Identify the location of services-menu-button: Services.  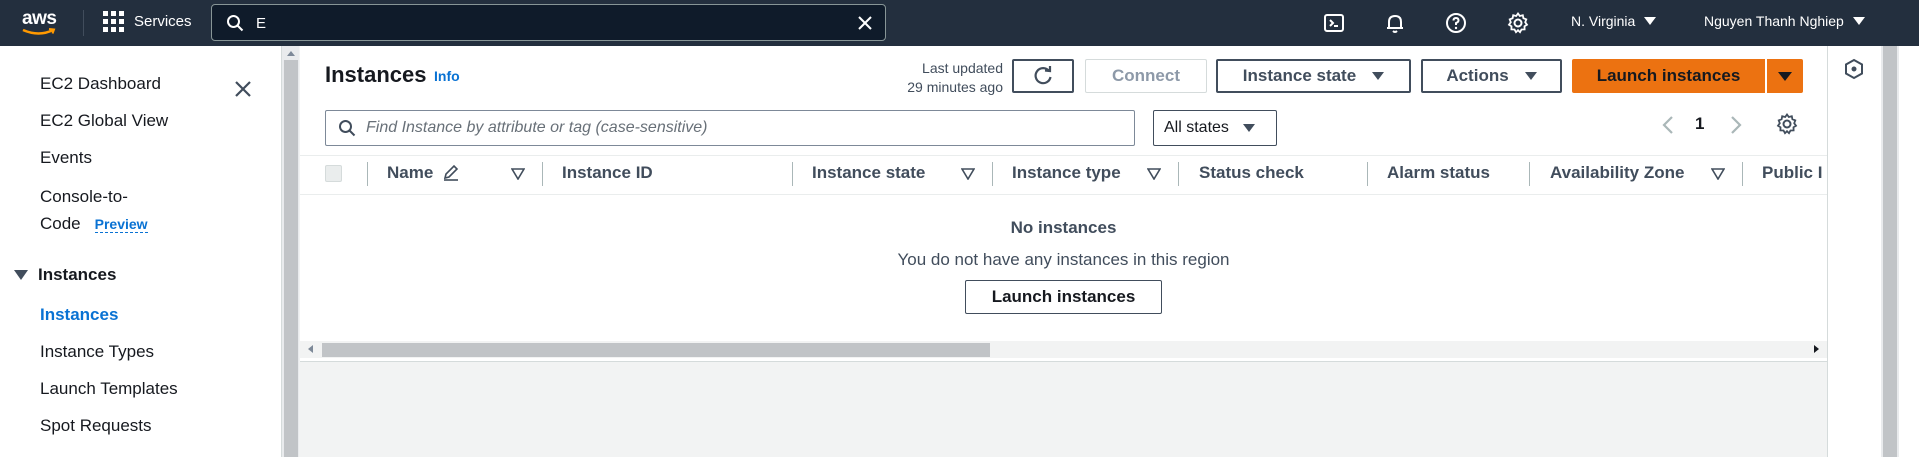
(147, 21).